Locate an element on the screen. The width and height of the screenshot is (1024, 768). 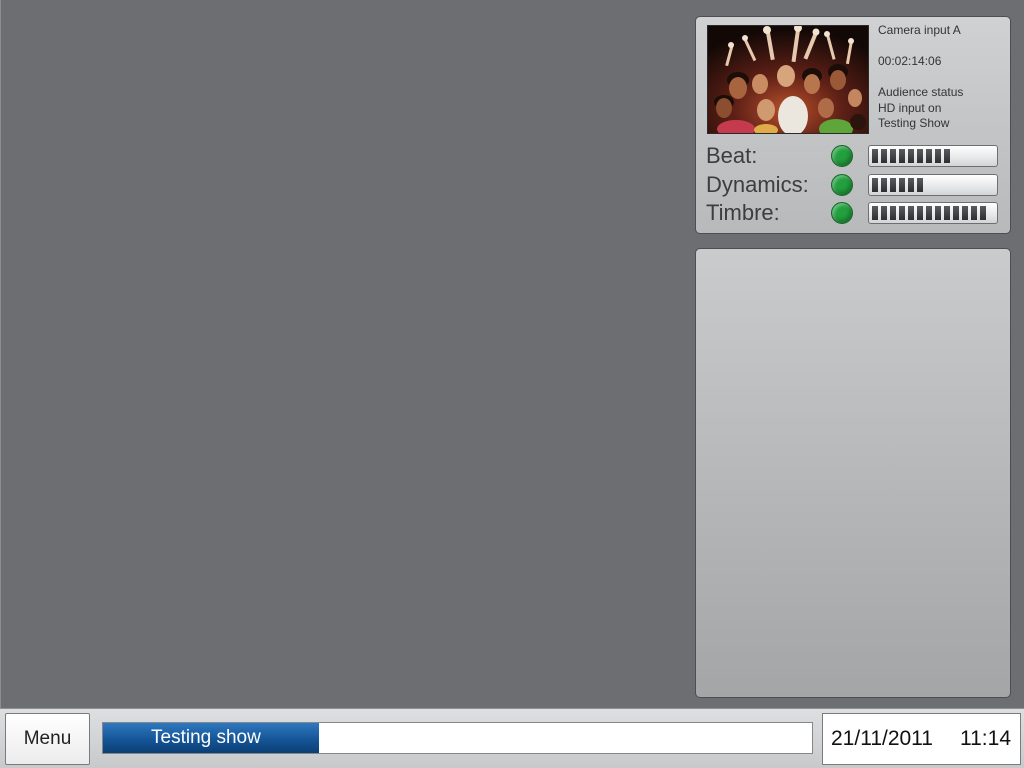
camera-preview-thumbnail is located at coordinates (788, 79).